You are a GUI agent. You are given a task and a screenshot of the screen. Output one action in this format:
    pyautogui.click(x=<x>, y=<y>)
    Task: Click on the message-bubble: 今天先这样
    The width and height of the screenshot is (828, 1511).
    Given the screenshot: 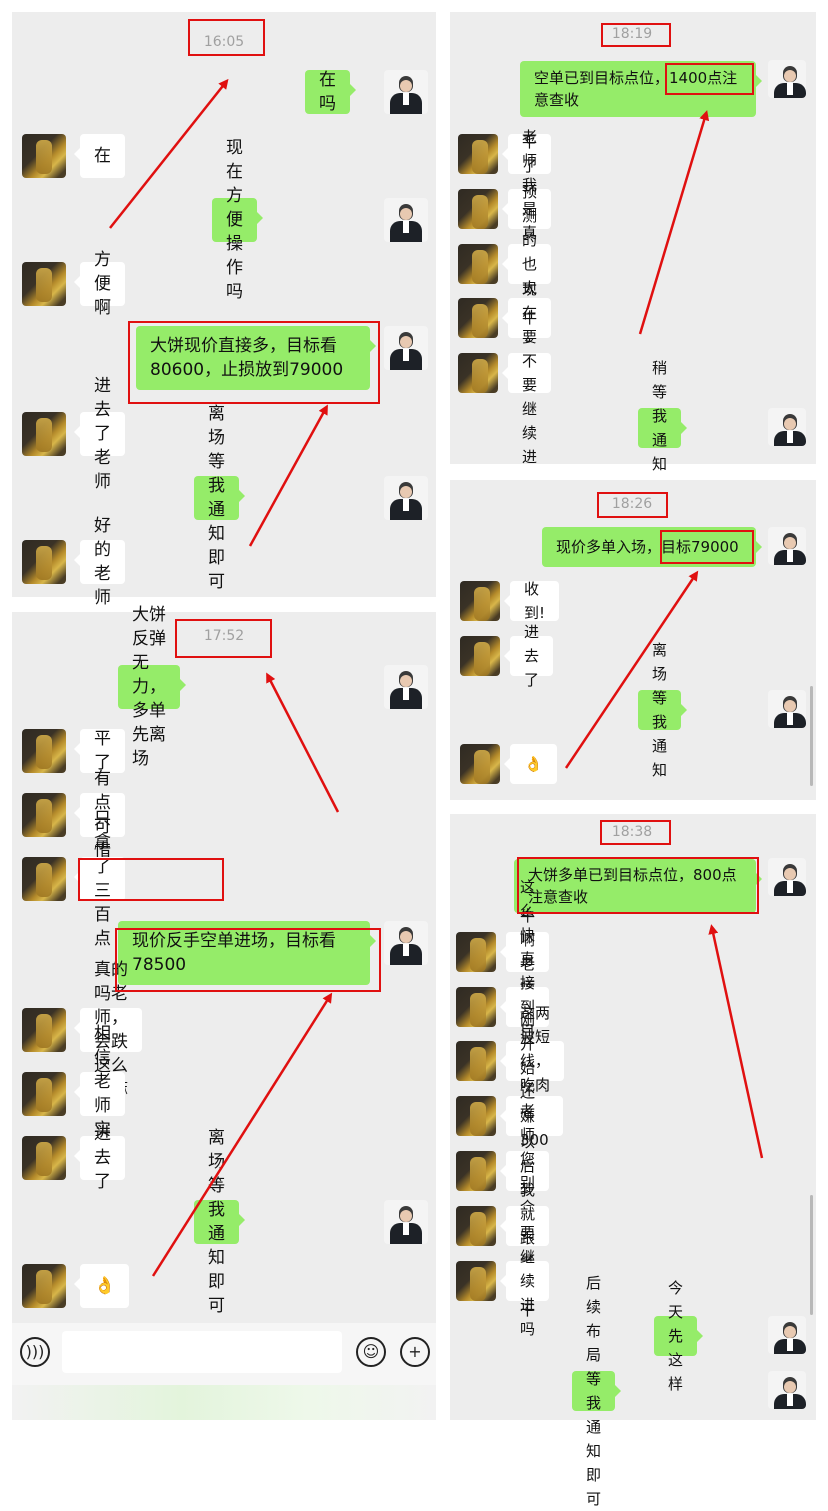 What is the action you would take?
    pyautogui.click(x=679, y=1336)
    